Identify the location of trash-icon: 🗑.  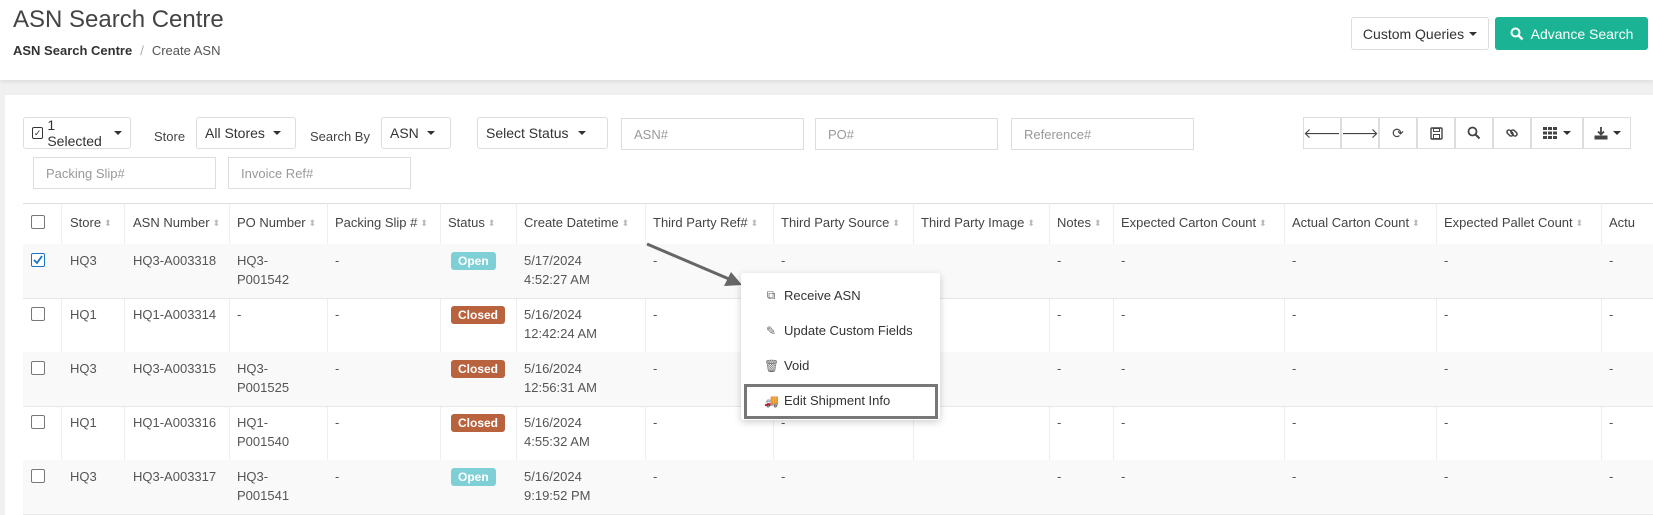
(772, 365).